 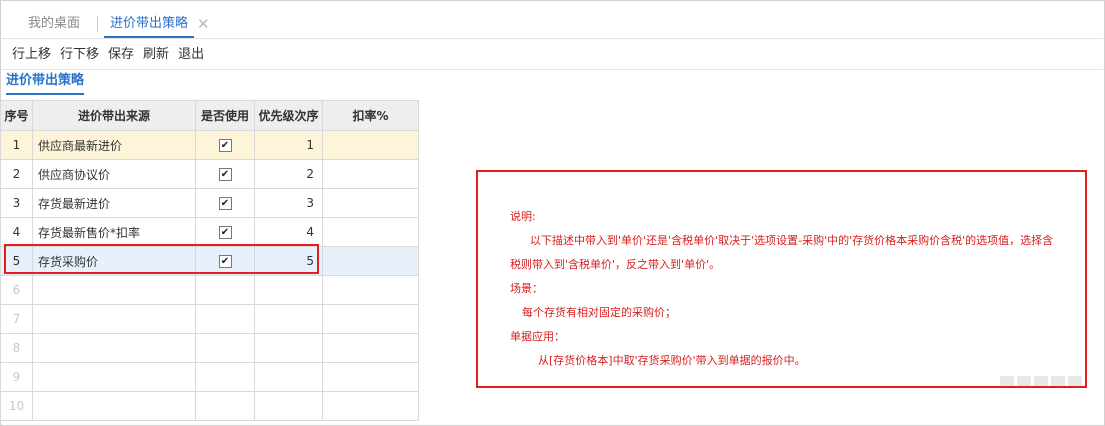 I want to click on move-down-button: 行下移, so click(x=79, y=54).